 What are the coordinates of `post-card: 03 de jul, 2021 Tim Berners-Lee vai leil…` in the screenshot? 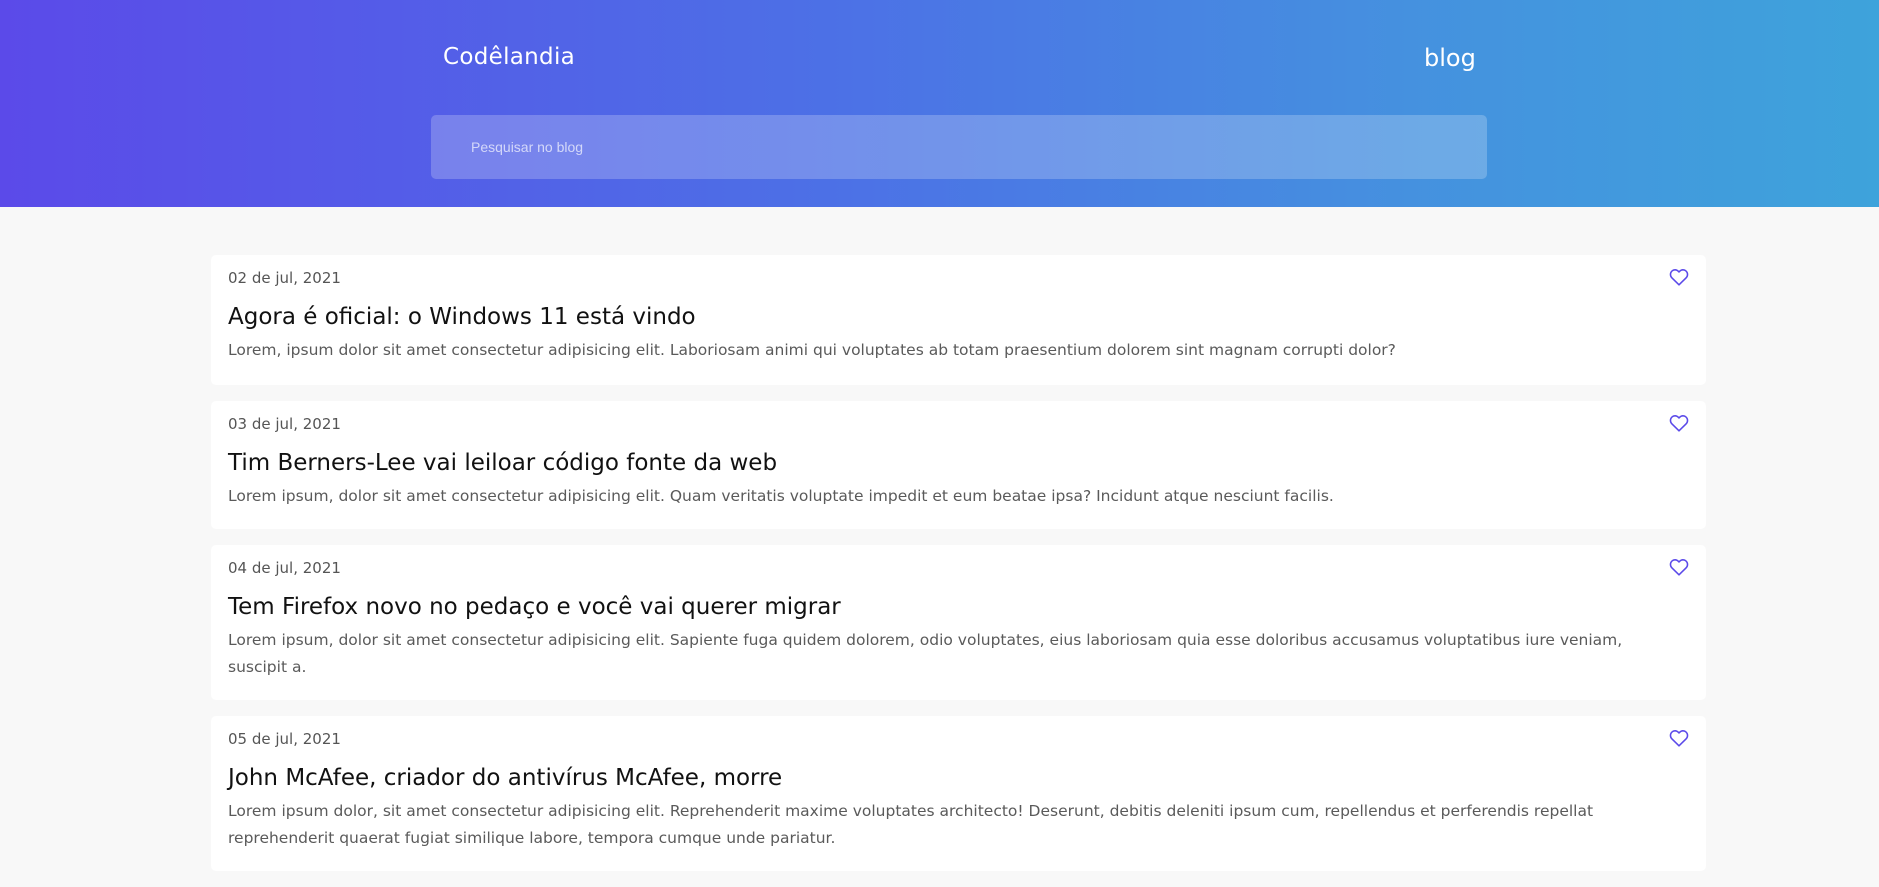 It's located at (958, 465).